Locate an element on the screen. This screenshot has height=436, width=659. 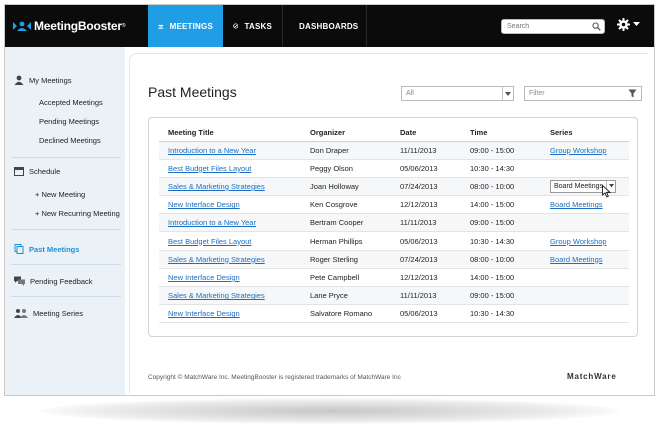
filter-input-box: Filter is located at coordinates (583, 93).